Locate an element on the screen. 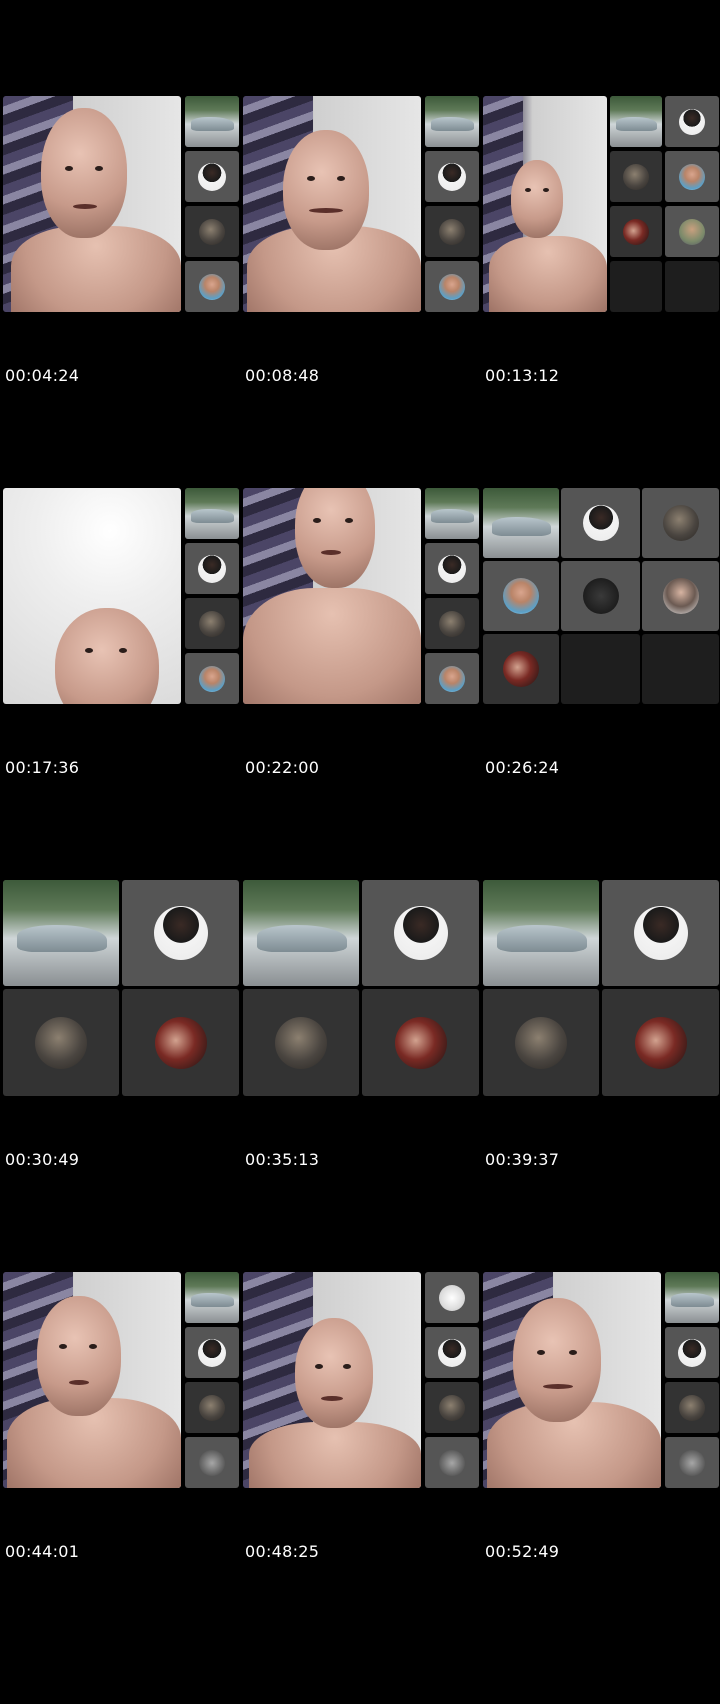 Image resolution: width=720 pixels, height=1704 pixels. car-avatar-icon is located at coordinates (452, 1297).